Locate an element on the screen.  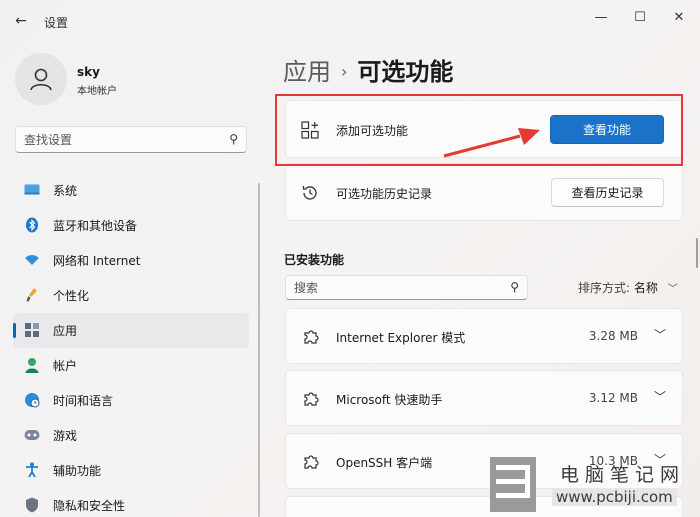
installed-search-placeholder: 搜索 is located at coordinates (306, 288).